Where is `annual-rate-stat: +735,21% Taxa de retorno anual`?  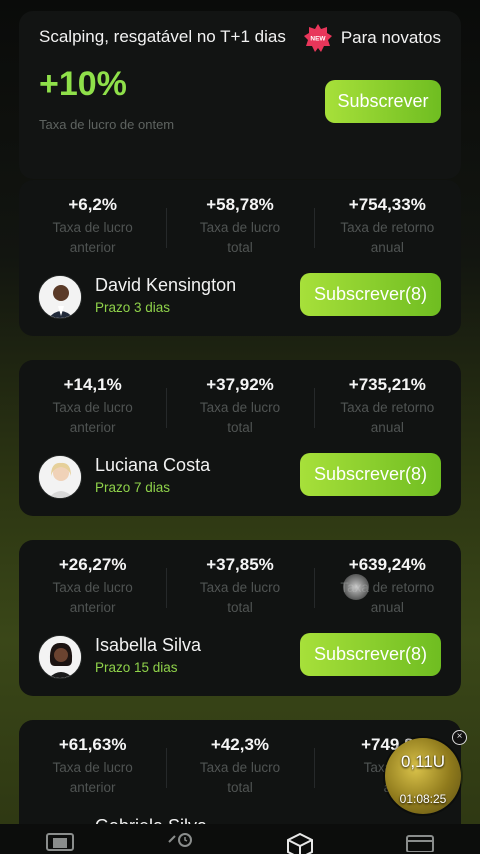 annual-rate-stat: +735,21% Taxa de retorno anual is located at coordinates (387, 407).